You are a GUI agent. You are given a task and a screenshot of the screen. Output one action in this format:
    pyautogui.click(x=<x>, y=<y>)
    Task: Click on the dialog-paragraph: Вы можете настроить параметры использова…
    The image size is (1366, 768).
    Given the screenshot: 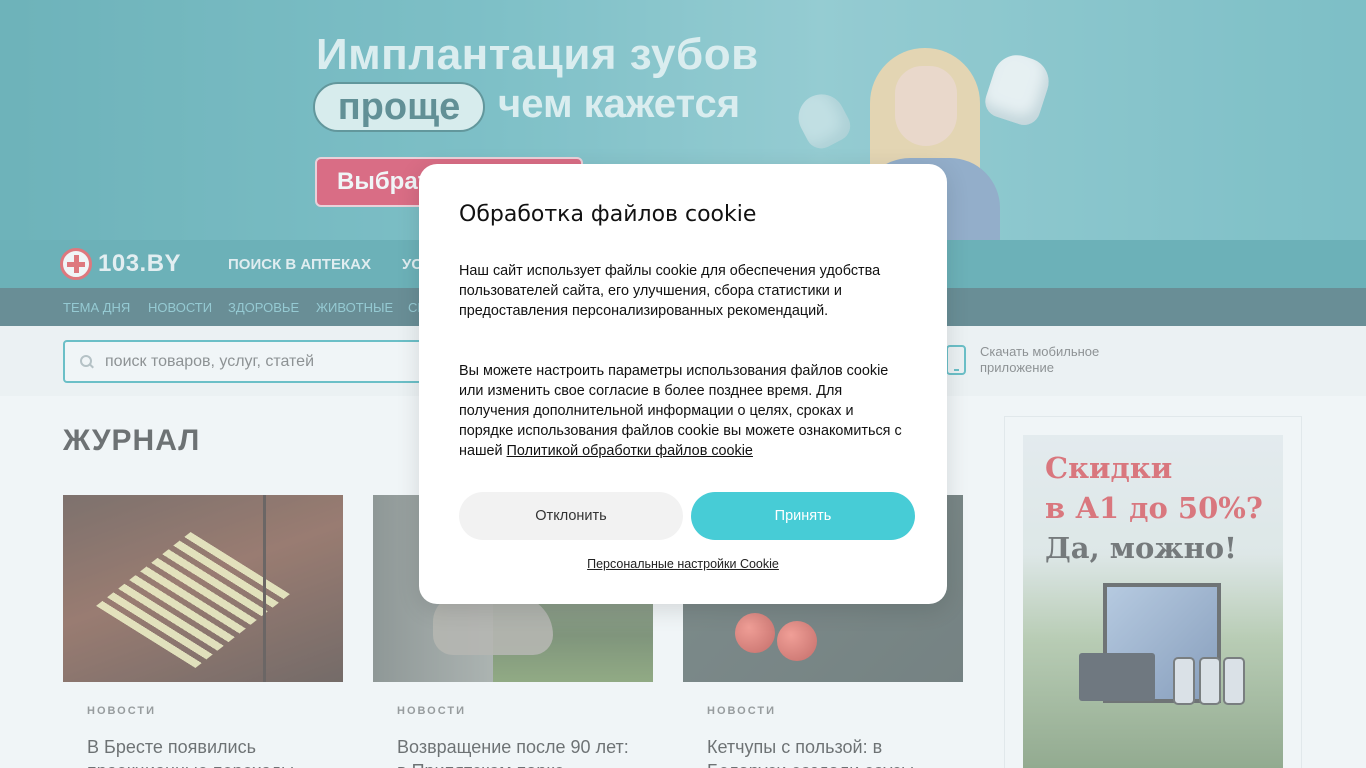 What is the action you would take?
    pyautogui.click(x=683, y=411)
    